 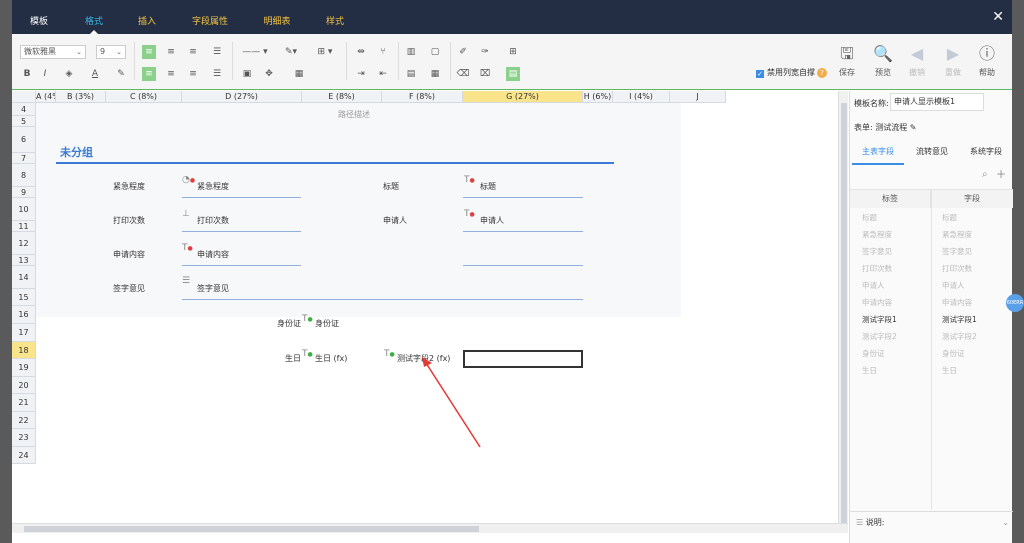 What do you see at coordinates (953, 61) in the screenshot?
I see `redo-button: ▶ 重做` at bounding box center [953, 61].